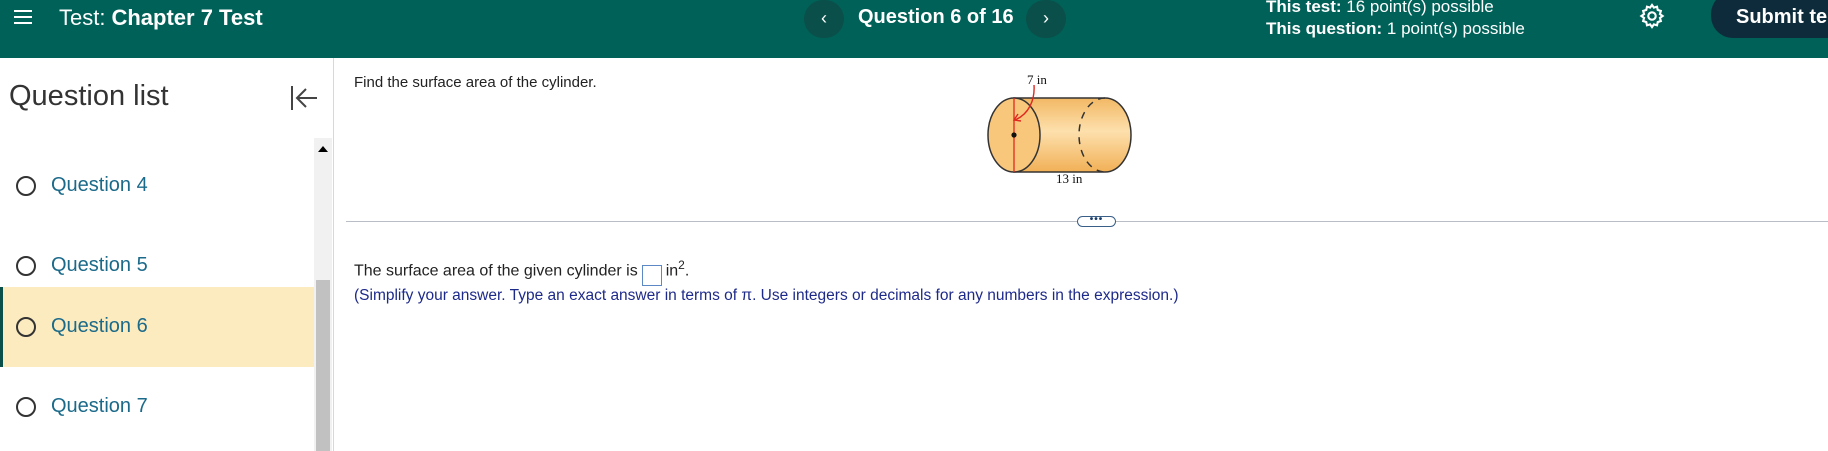 The width and height of the screenshot is (1828, 451). What do you see at coordinates (82, 17) in the screenshot?
I see `test-title-prefix: Test:` at bounding box center [82, 17].